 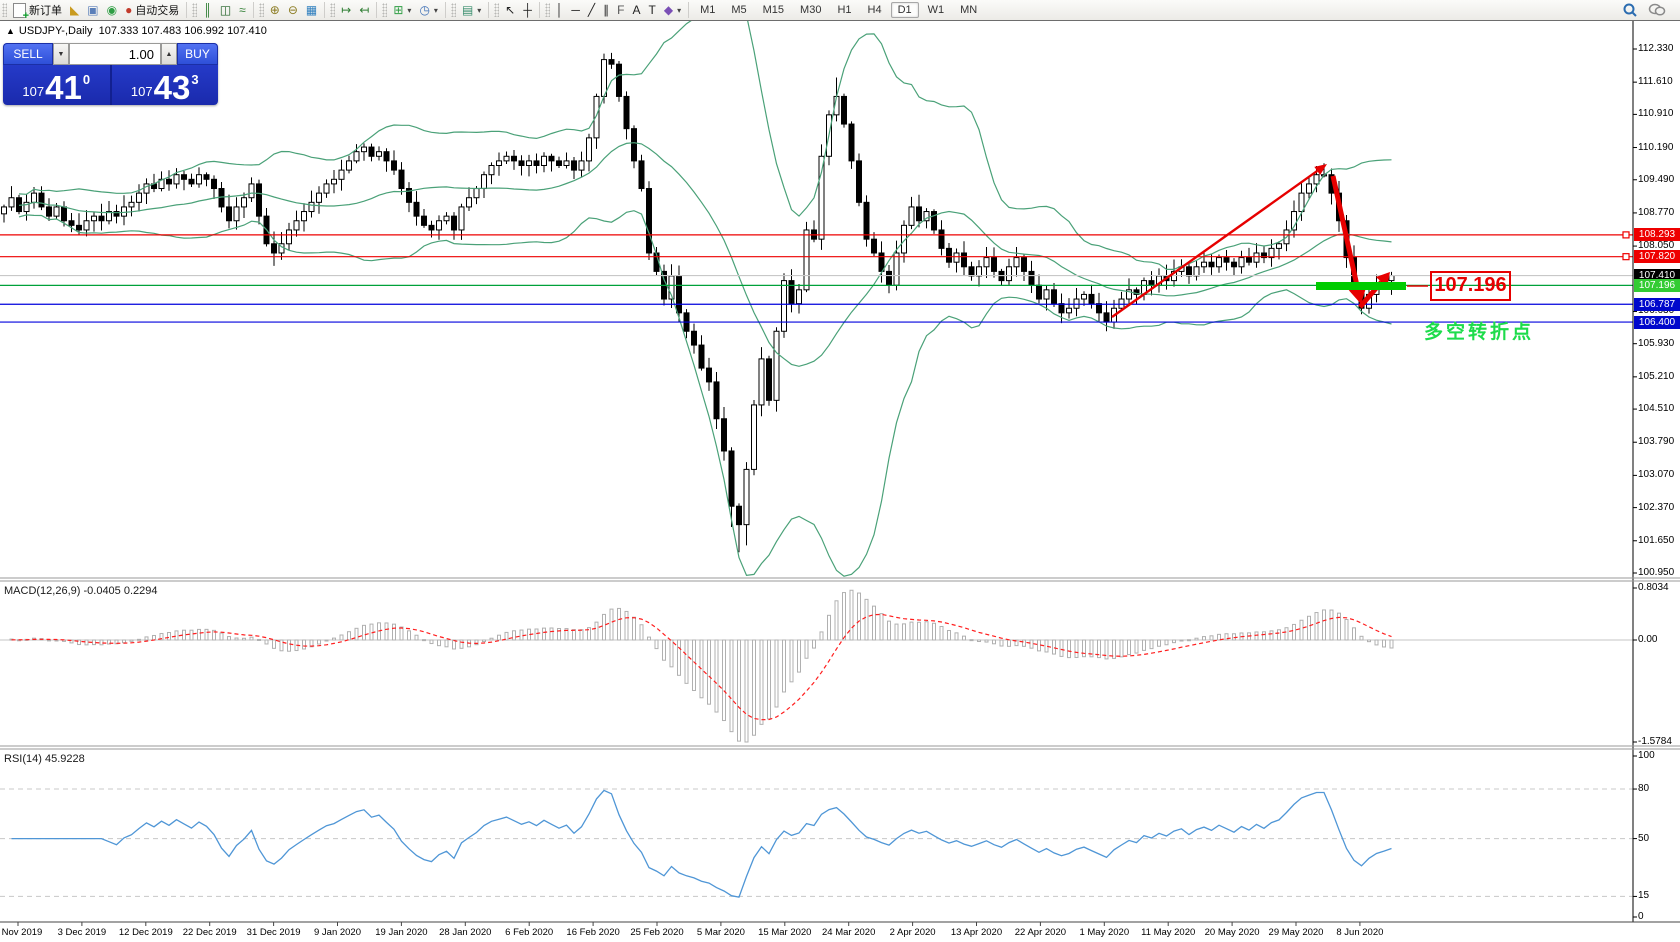 I want to click on buy-button: BUY, so click(x=197, y=54).